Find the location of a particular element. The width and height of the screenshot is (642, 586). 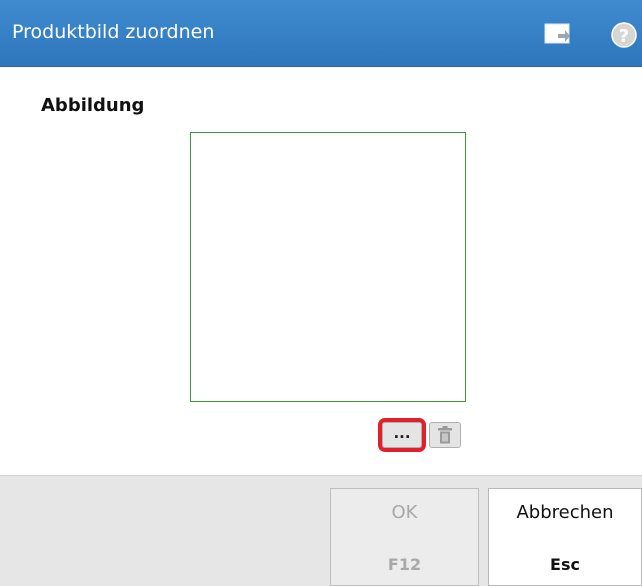

cancel-button-shortcut: Esc is located at coordinates (565, 564).